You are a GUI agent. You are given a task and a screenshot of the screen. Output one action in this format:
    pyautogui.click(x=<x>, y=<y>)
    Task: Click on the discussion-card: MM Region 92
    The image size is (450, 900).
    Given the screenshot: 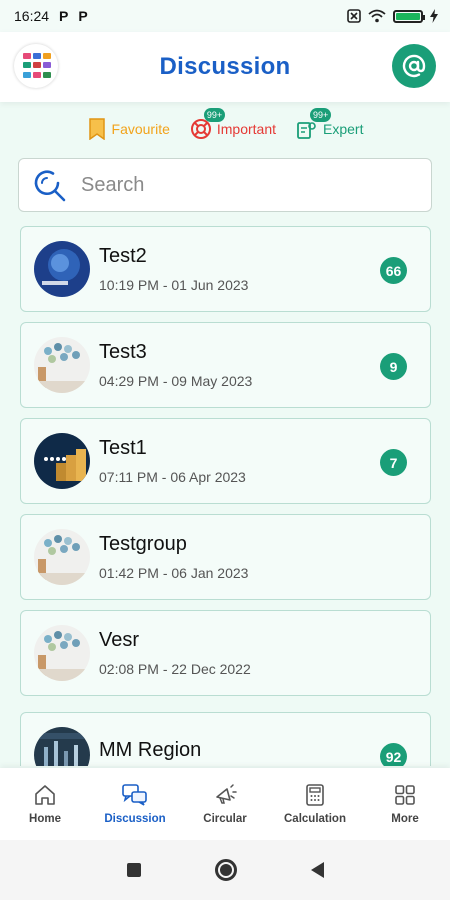 What is the action you would take?
    pyautogui.click(x=225, y=739)
    